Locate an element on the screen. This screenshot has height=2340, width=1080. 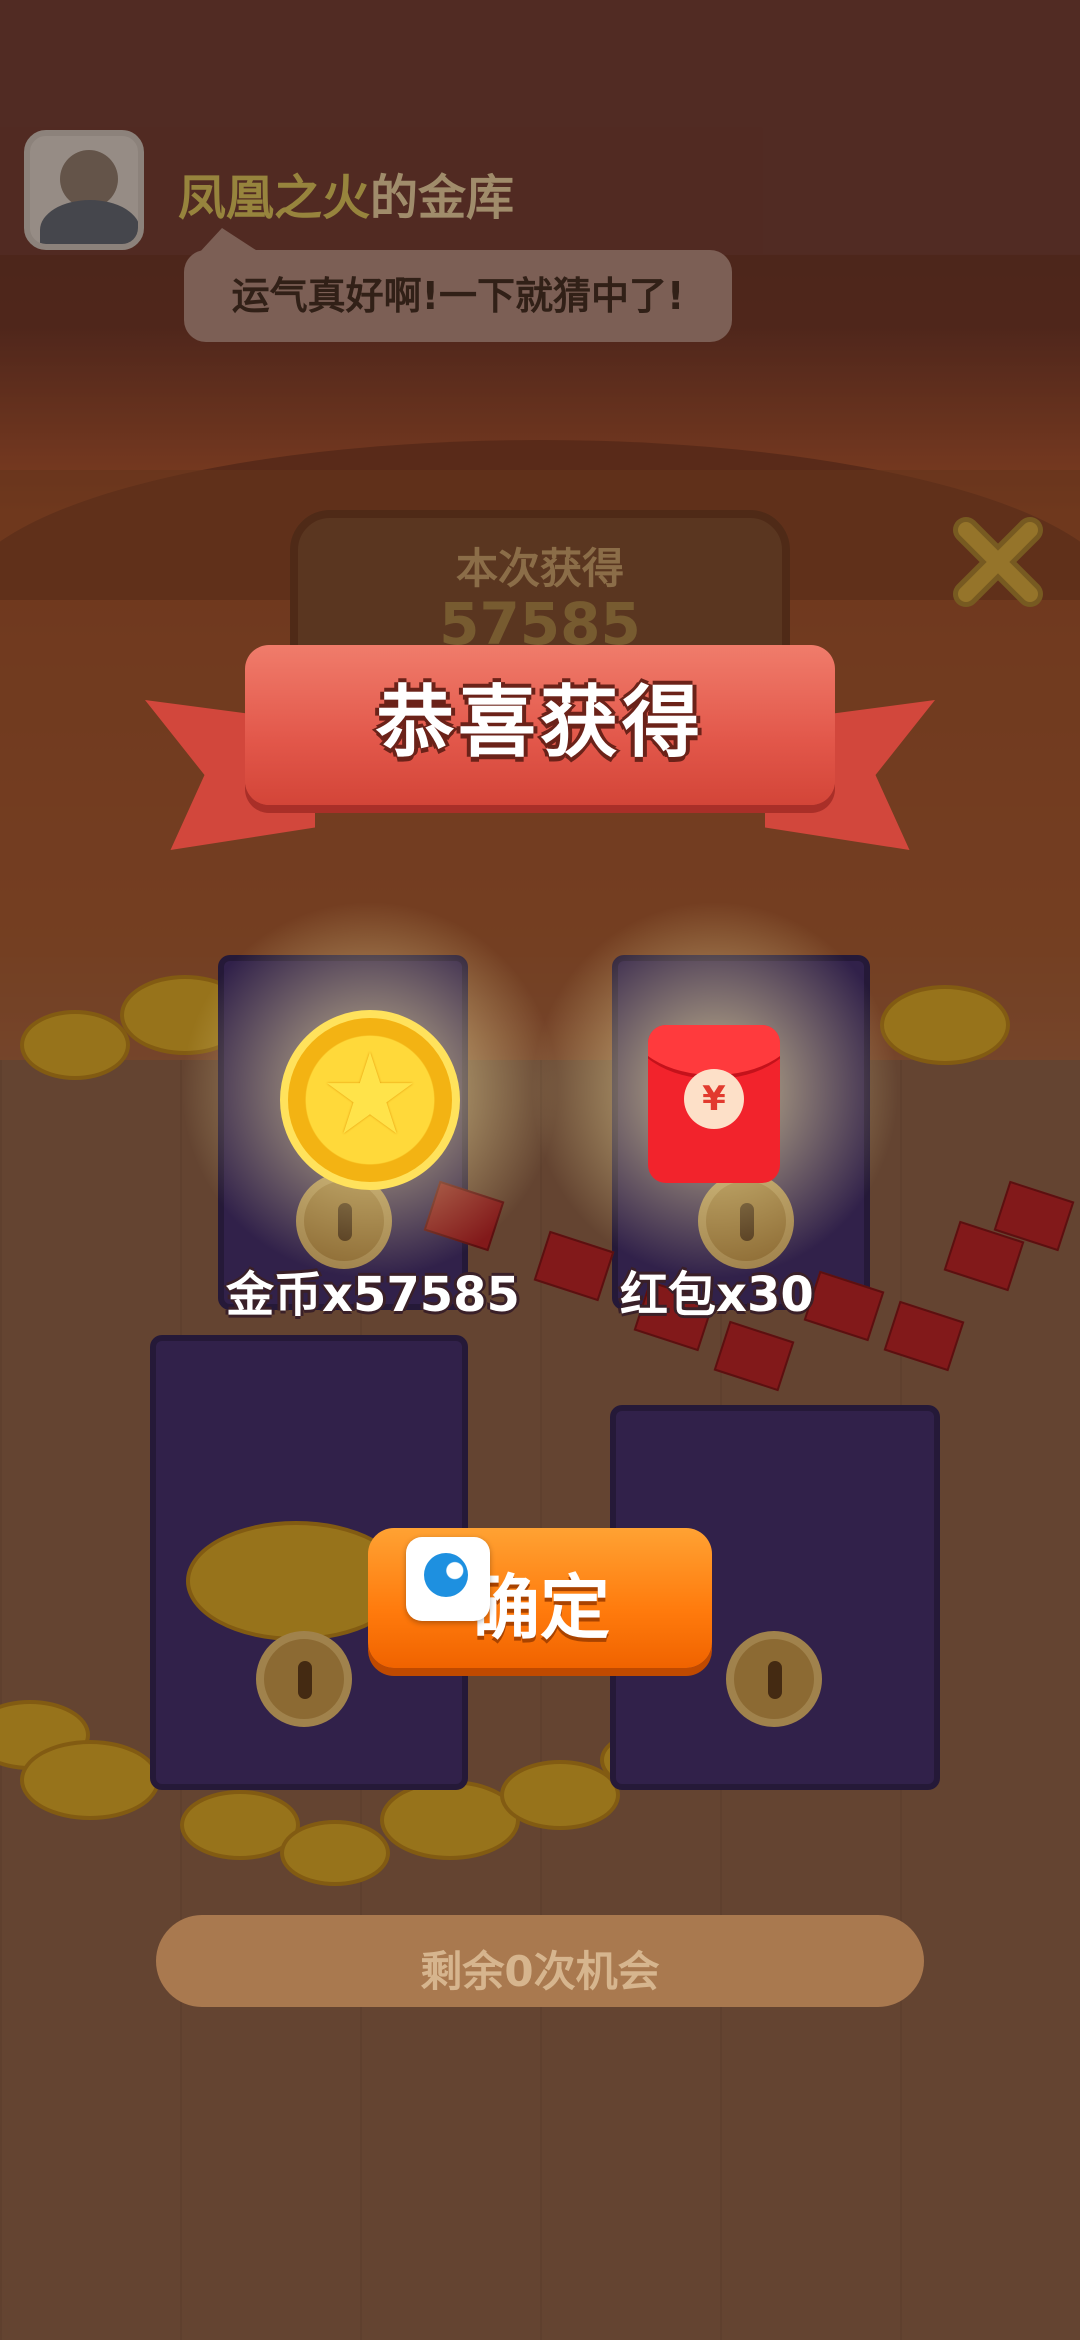
title-suffix: 的金库 is located at coordinates (442, 198).